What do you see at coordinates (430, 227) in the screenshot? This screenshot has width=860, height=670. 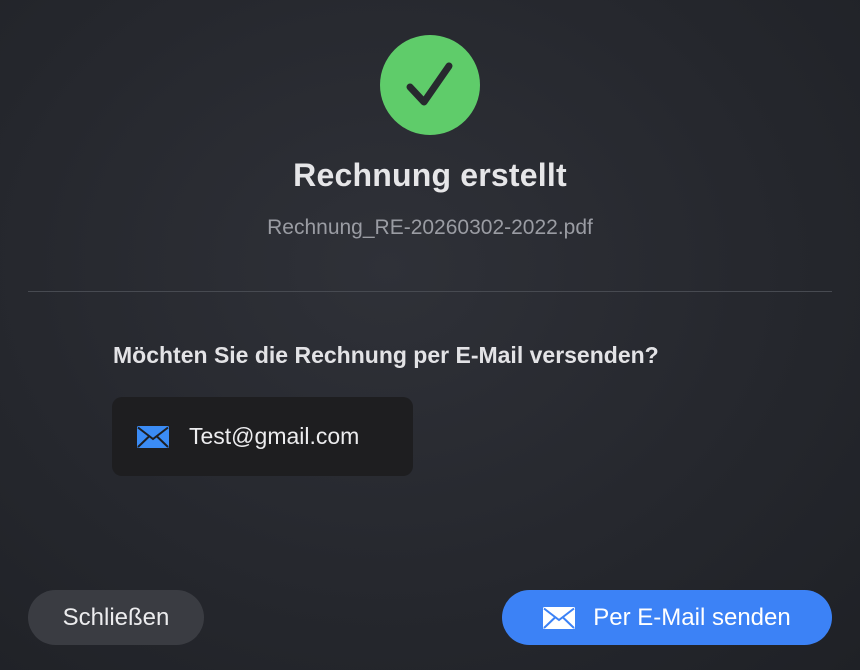 I see `file-name: Rechnung_RE-20260302-2022.pdf` at bounding box center [430, 227].